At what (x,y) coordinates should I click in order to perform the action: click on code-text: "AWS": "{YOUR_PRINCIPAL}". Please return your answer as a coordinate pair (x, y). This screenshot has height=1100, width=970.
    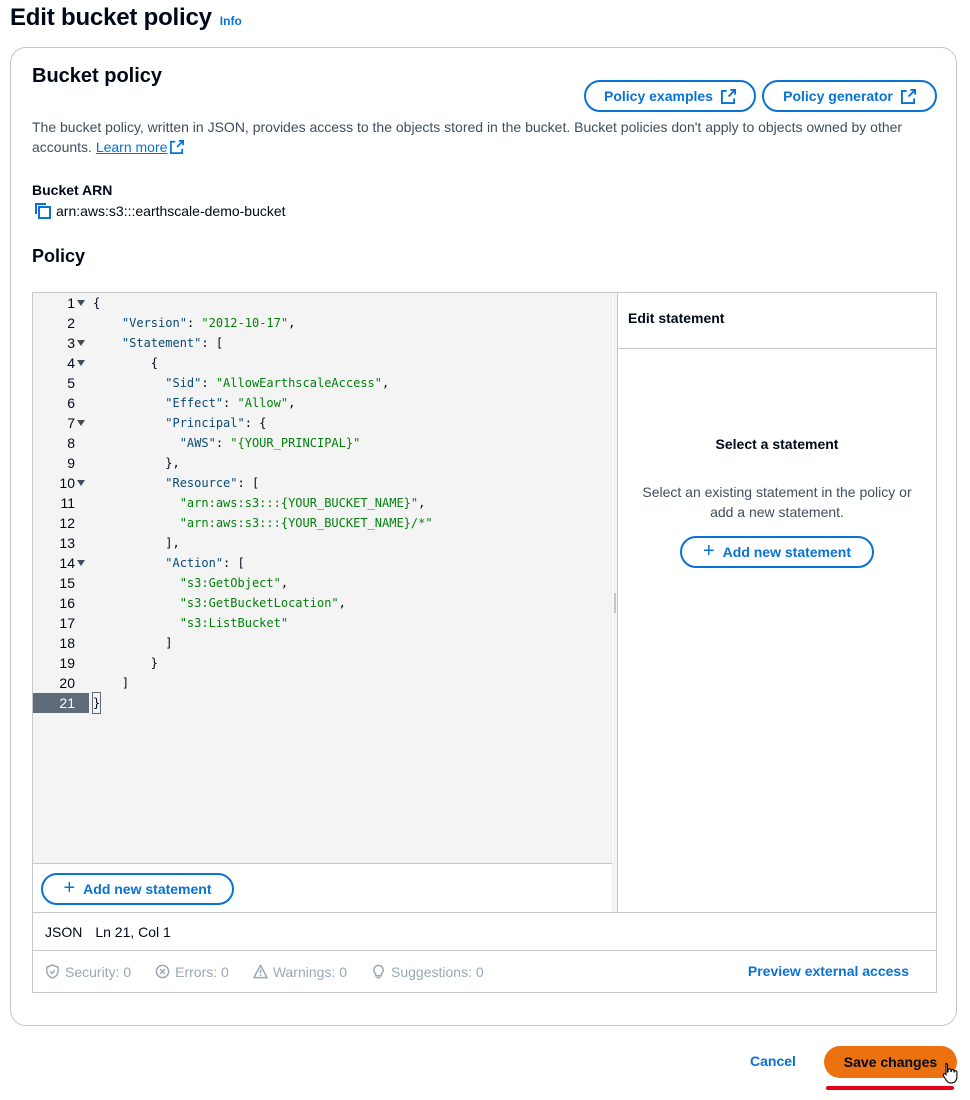
    Looking at the image, I should click on (270, 443).